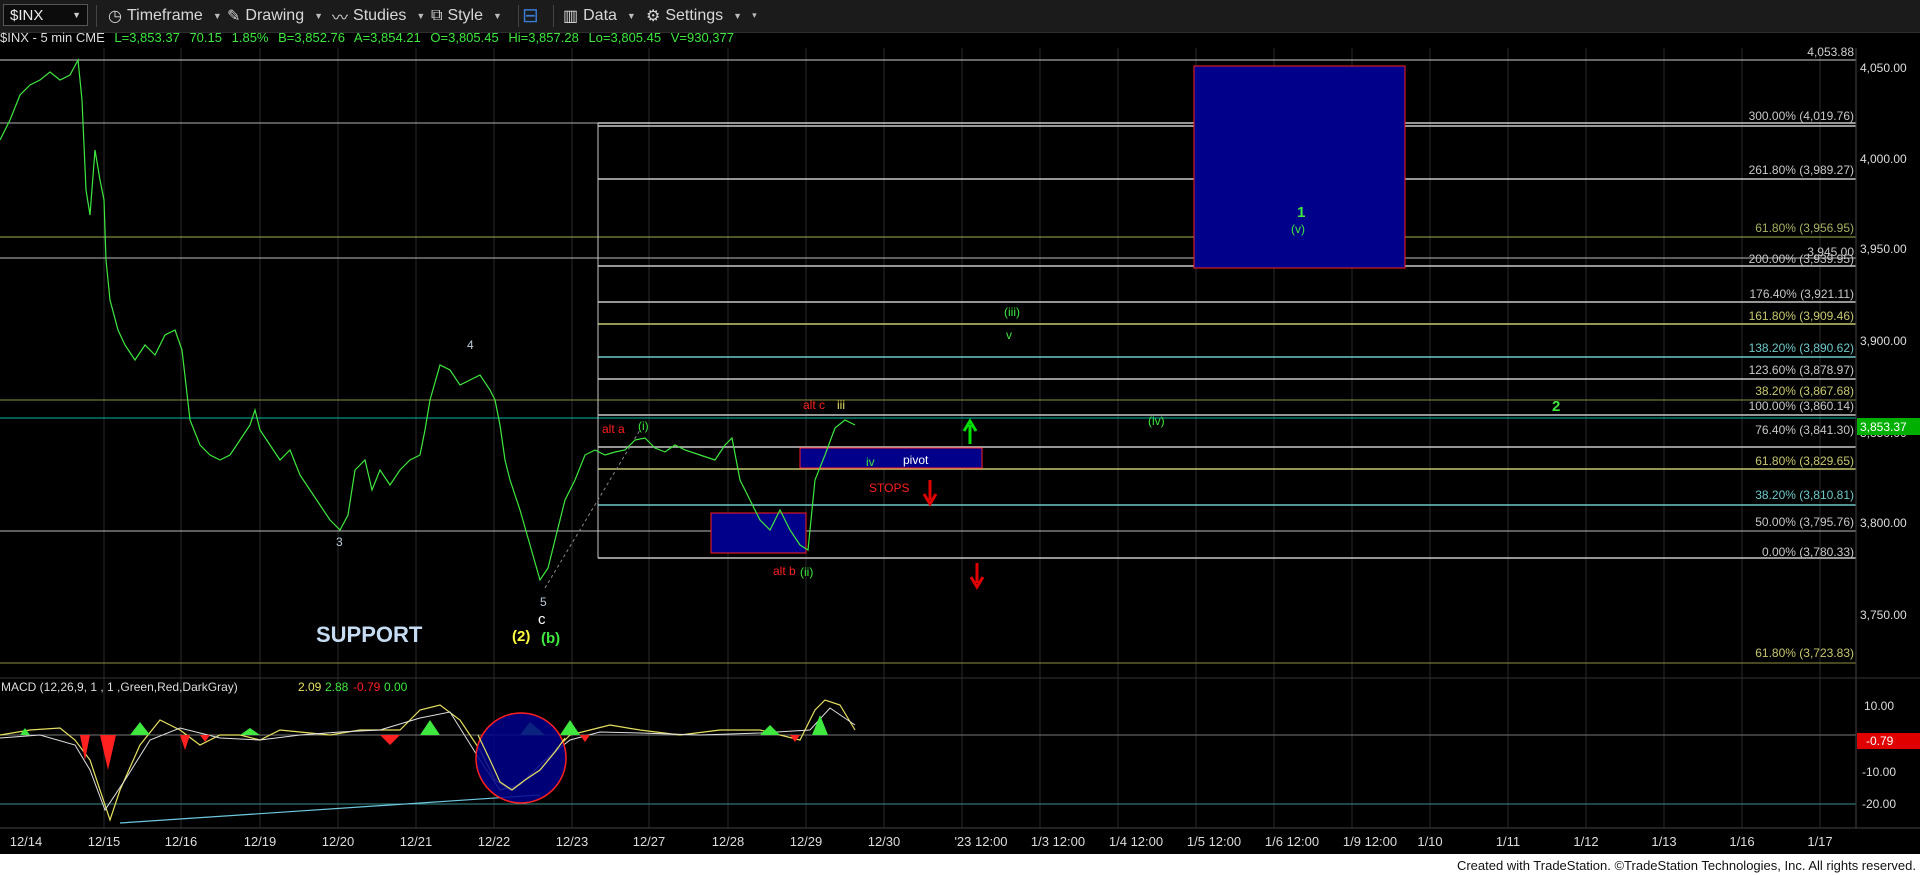 This screenshot has height=875, width=1920. Describe the element at coordinates (806, 572) in the screenshot. I see `wave-ii-label: (ii)` at that location.